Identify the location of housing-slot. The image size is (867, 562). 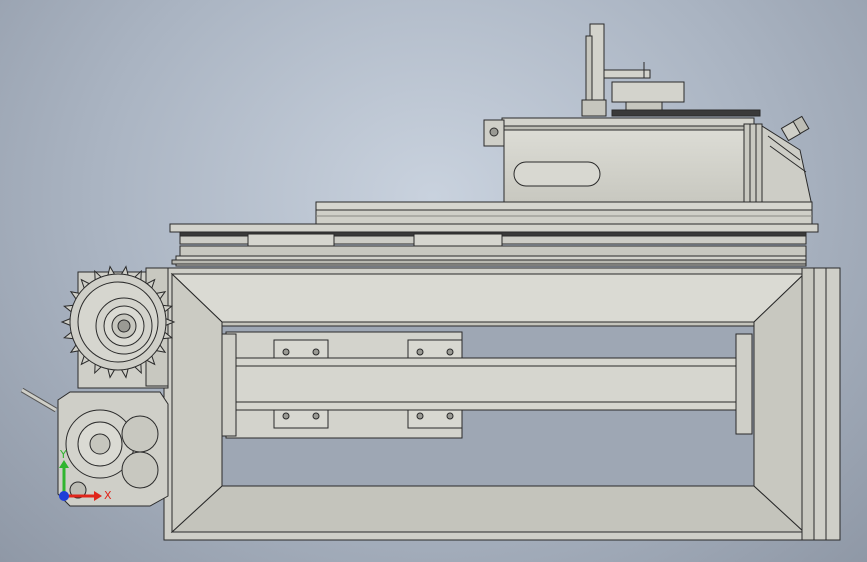
(557, 174).